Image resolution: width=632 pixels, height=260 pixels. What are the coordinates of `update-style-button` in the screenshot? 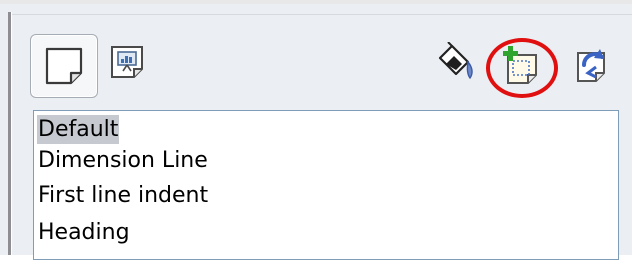 It's located at (591, 65).